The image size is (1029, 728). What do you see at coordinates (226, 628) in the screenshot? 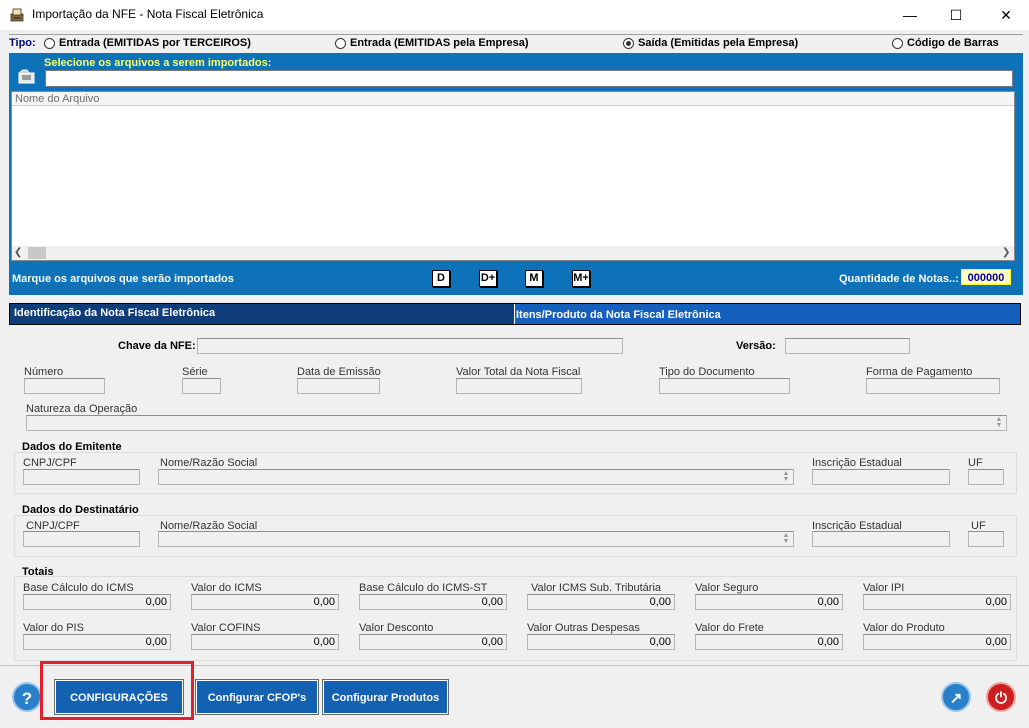
I see `total-label: Valor COFINS` at bounding box center [226, 628].